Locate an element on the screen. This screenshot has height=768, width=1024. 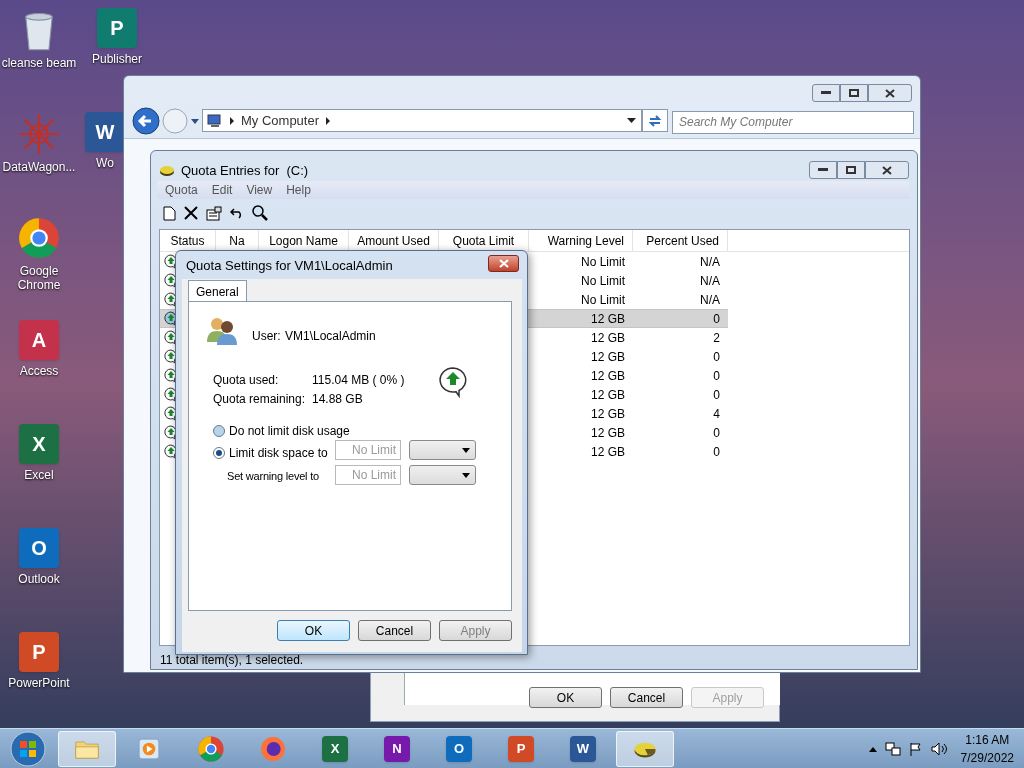
network-icon is located at coordinates (892, 748).